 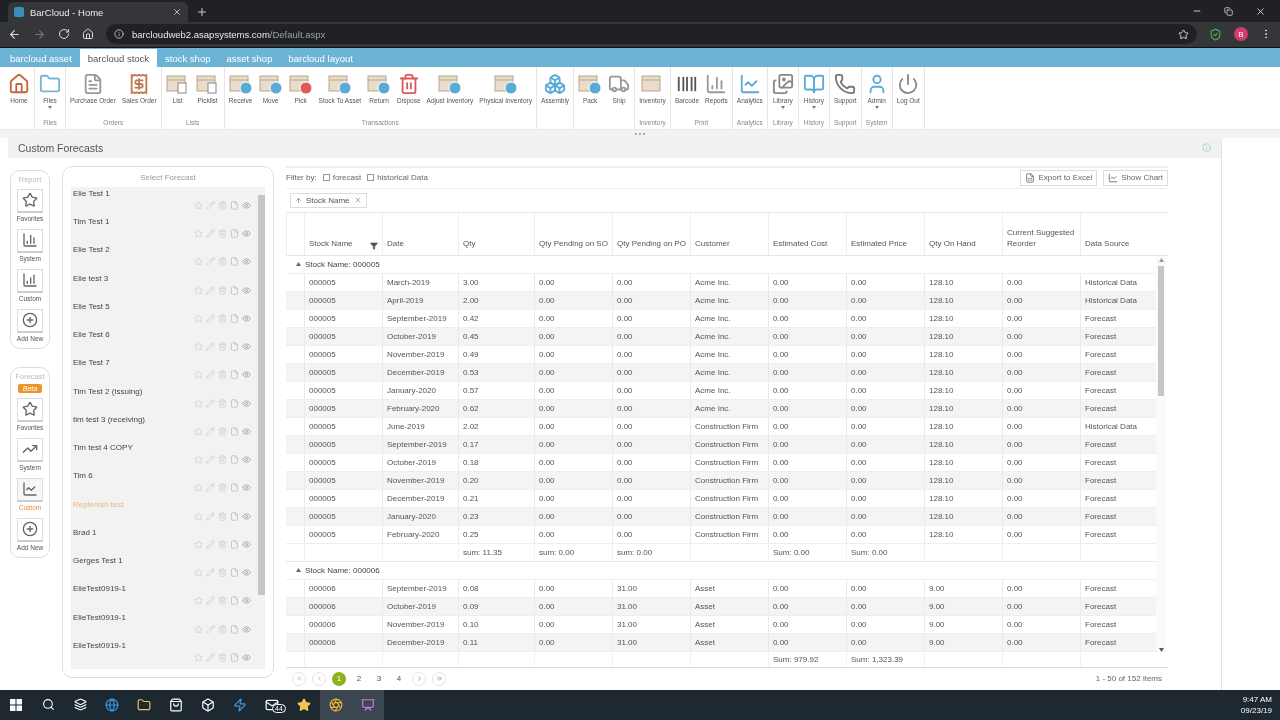 What do you see at coordinates (573, 234) in the screenshot?
I see `column-header: Qty Pending on SO` at bounding box center [573, 234].